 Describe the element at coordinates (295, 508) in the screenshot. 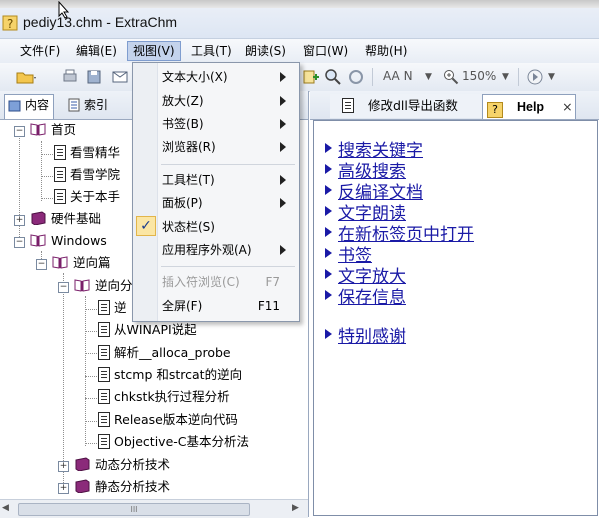

I see `scroll-right-icon: ▶` at that location.